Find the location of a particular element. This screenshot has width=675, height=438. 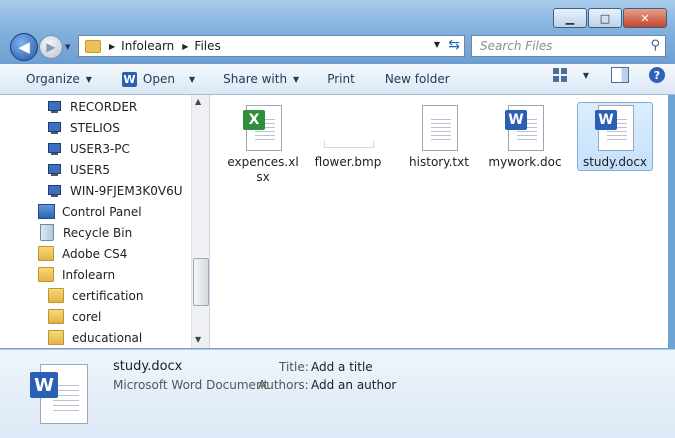

file-item-expences-xlsx: X expences.xlsx is located at coordinates (263, 144).